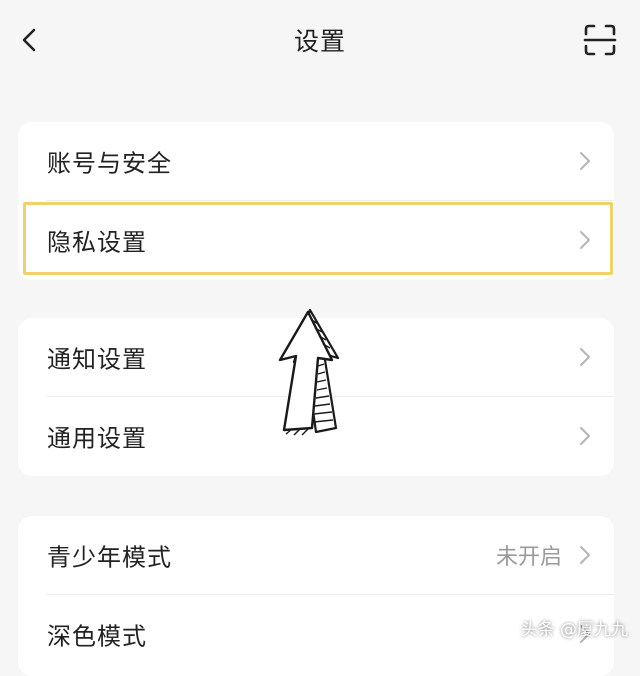  I want to click on hand-drawn-up-arrow-icon, so click(309, 372).